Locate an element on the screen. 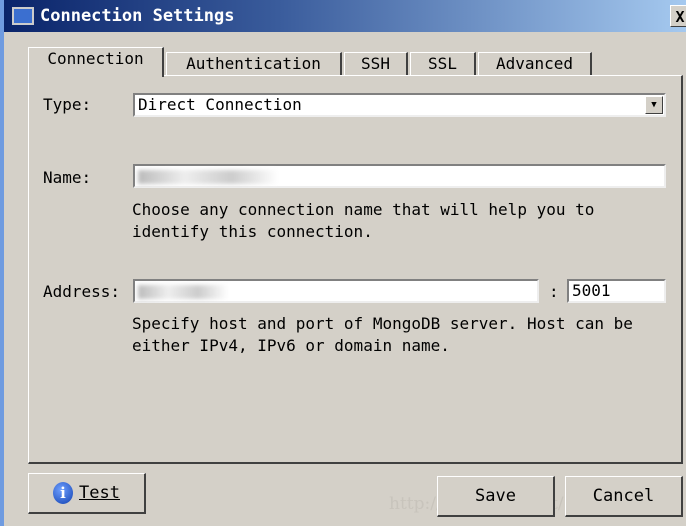 Image resolution: width=686 pixels, height=526 pixels. port-input: 5001 is located at coordinates (616, 291).